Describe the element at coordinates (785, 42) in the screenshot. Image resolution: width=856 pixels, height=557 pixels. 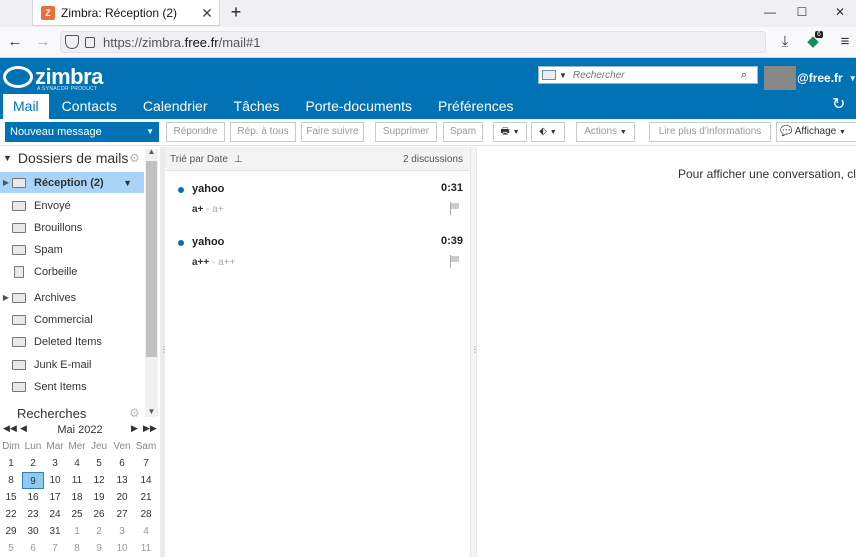
I see `download-icon: ⤓` at that location.